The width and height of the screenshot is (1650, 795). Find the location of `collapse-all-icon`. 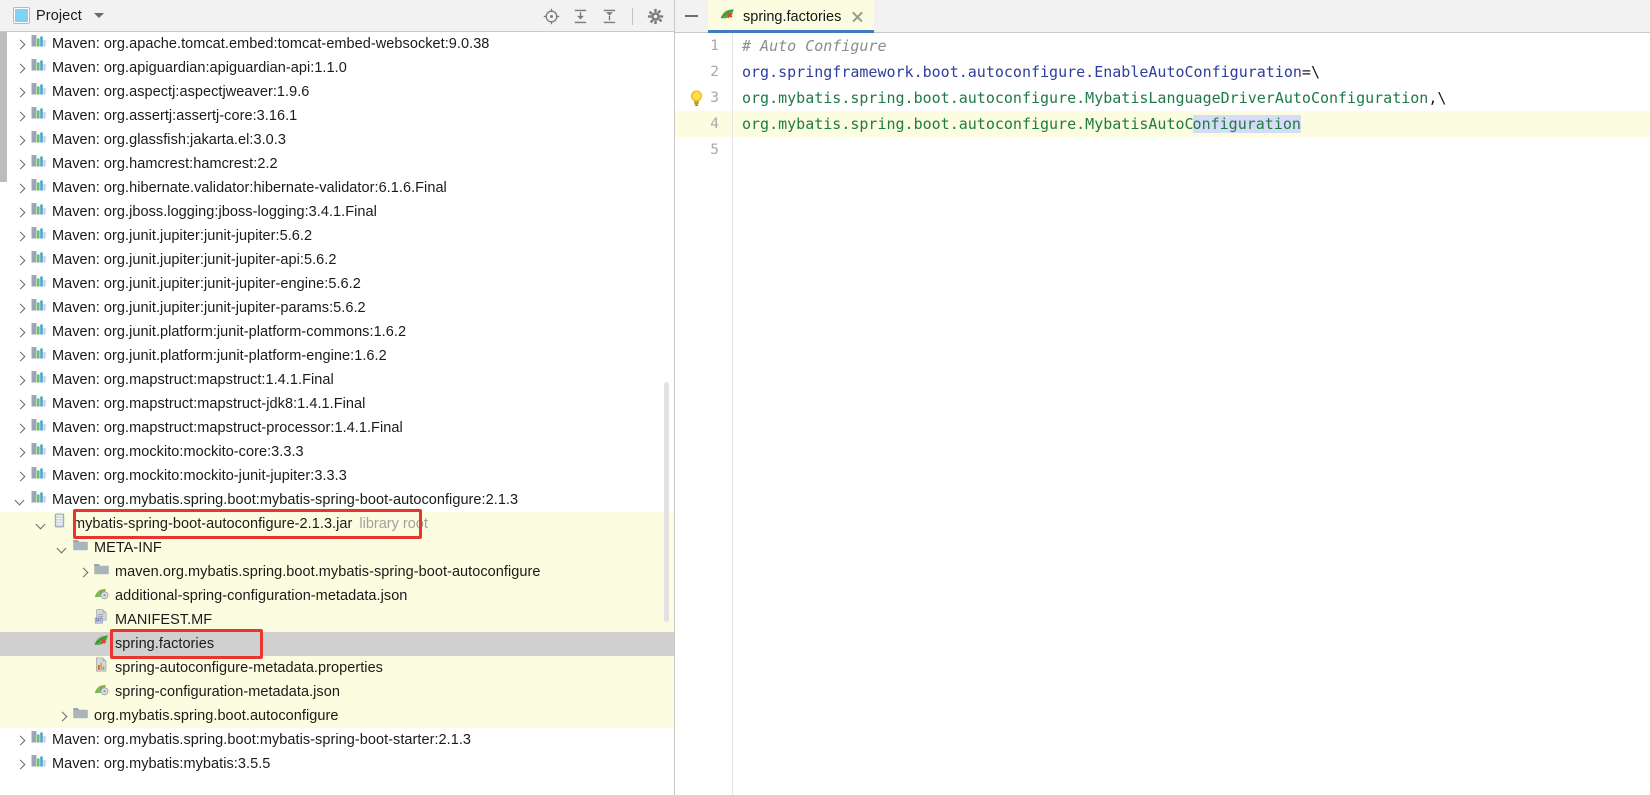

collapse-all-icon is located at coordinates (609, 16).